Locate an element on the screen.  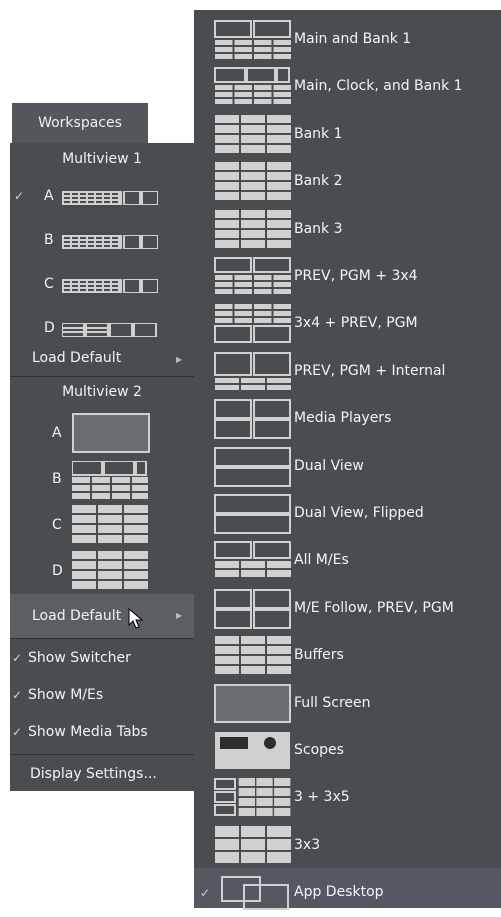
layout-dual-view-icon is located at coordinates (253, 469).